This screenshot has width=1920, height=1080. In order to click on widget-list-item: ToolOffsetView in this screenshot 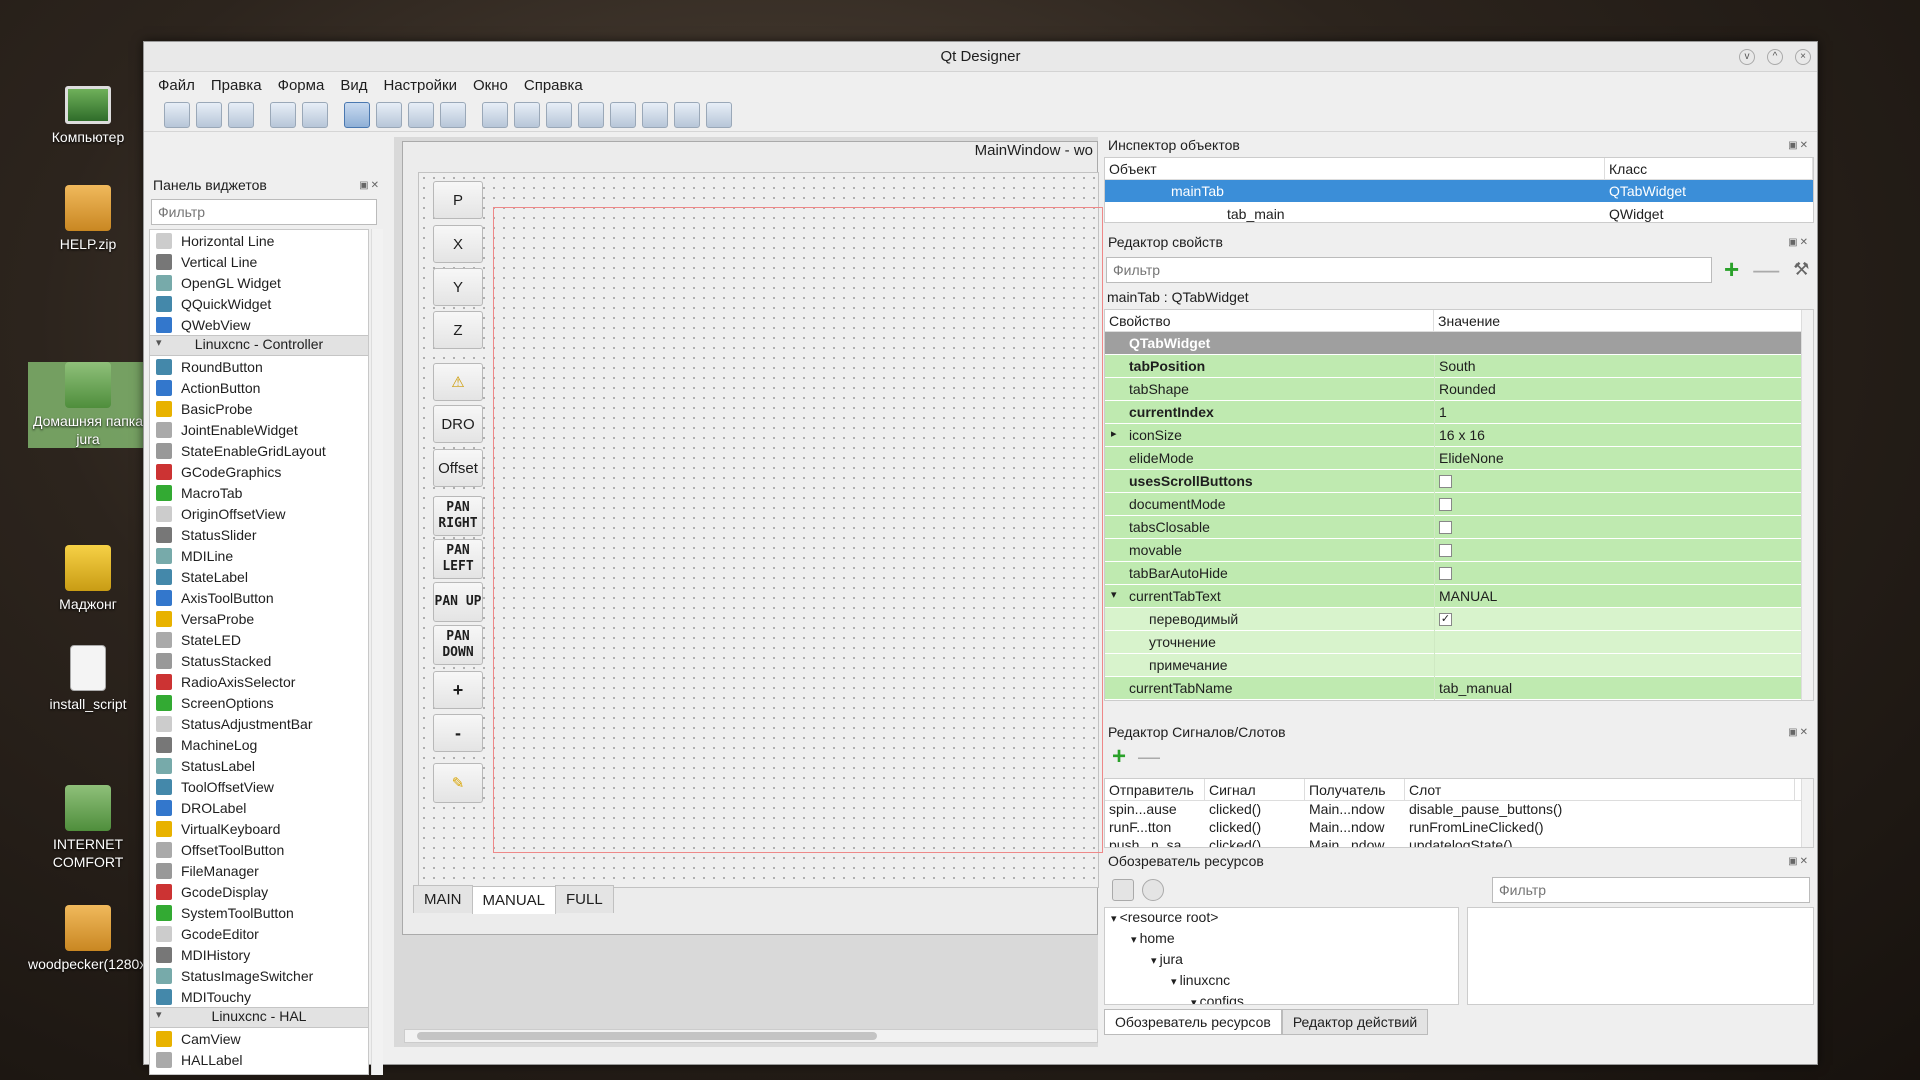, I will do `click(259, 786)`.